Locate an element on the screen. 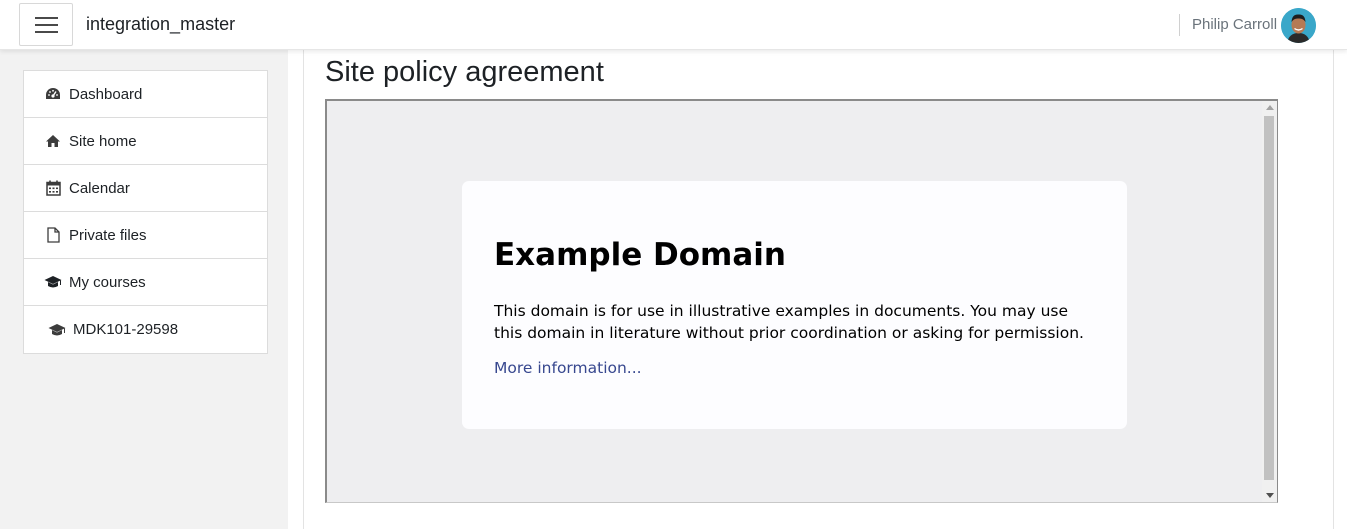 The height and width of the screenshot is (529, 1347). nav-item-label: My courses is located at coordinates (107, 282).